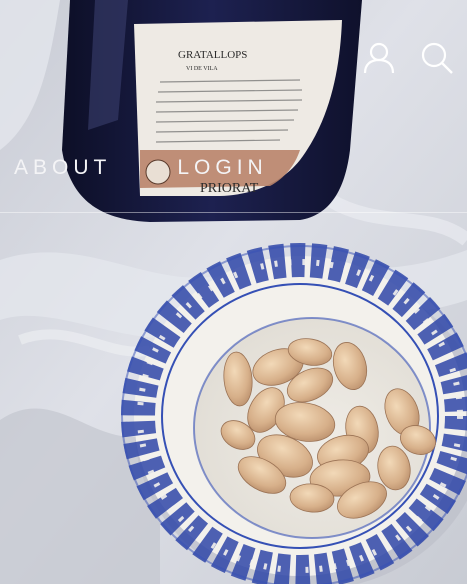 This screenshot has width=467, height=584. What do you see at coordinates (202, 69) in the screenshot?
I see `bottle-sub-text: VI DE VILA` at bounding box center [202, 69].